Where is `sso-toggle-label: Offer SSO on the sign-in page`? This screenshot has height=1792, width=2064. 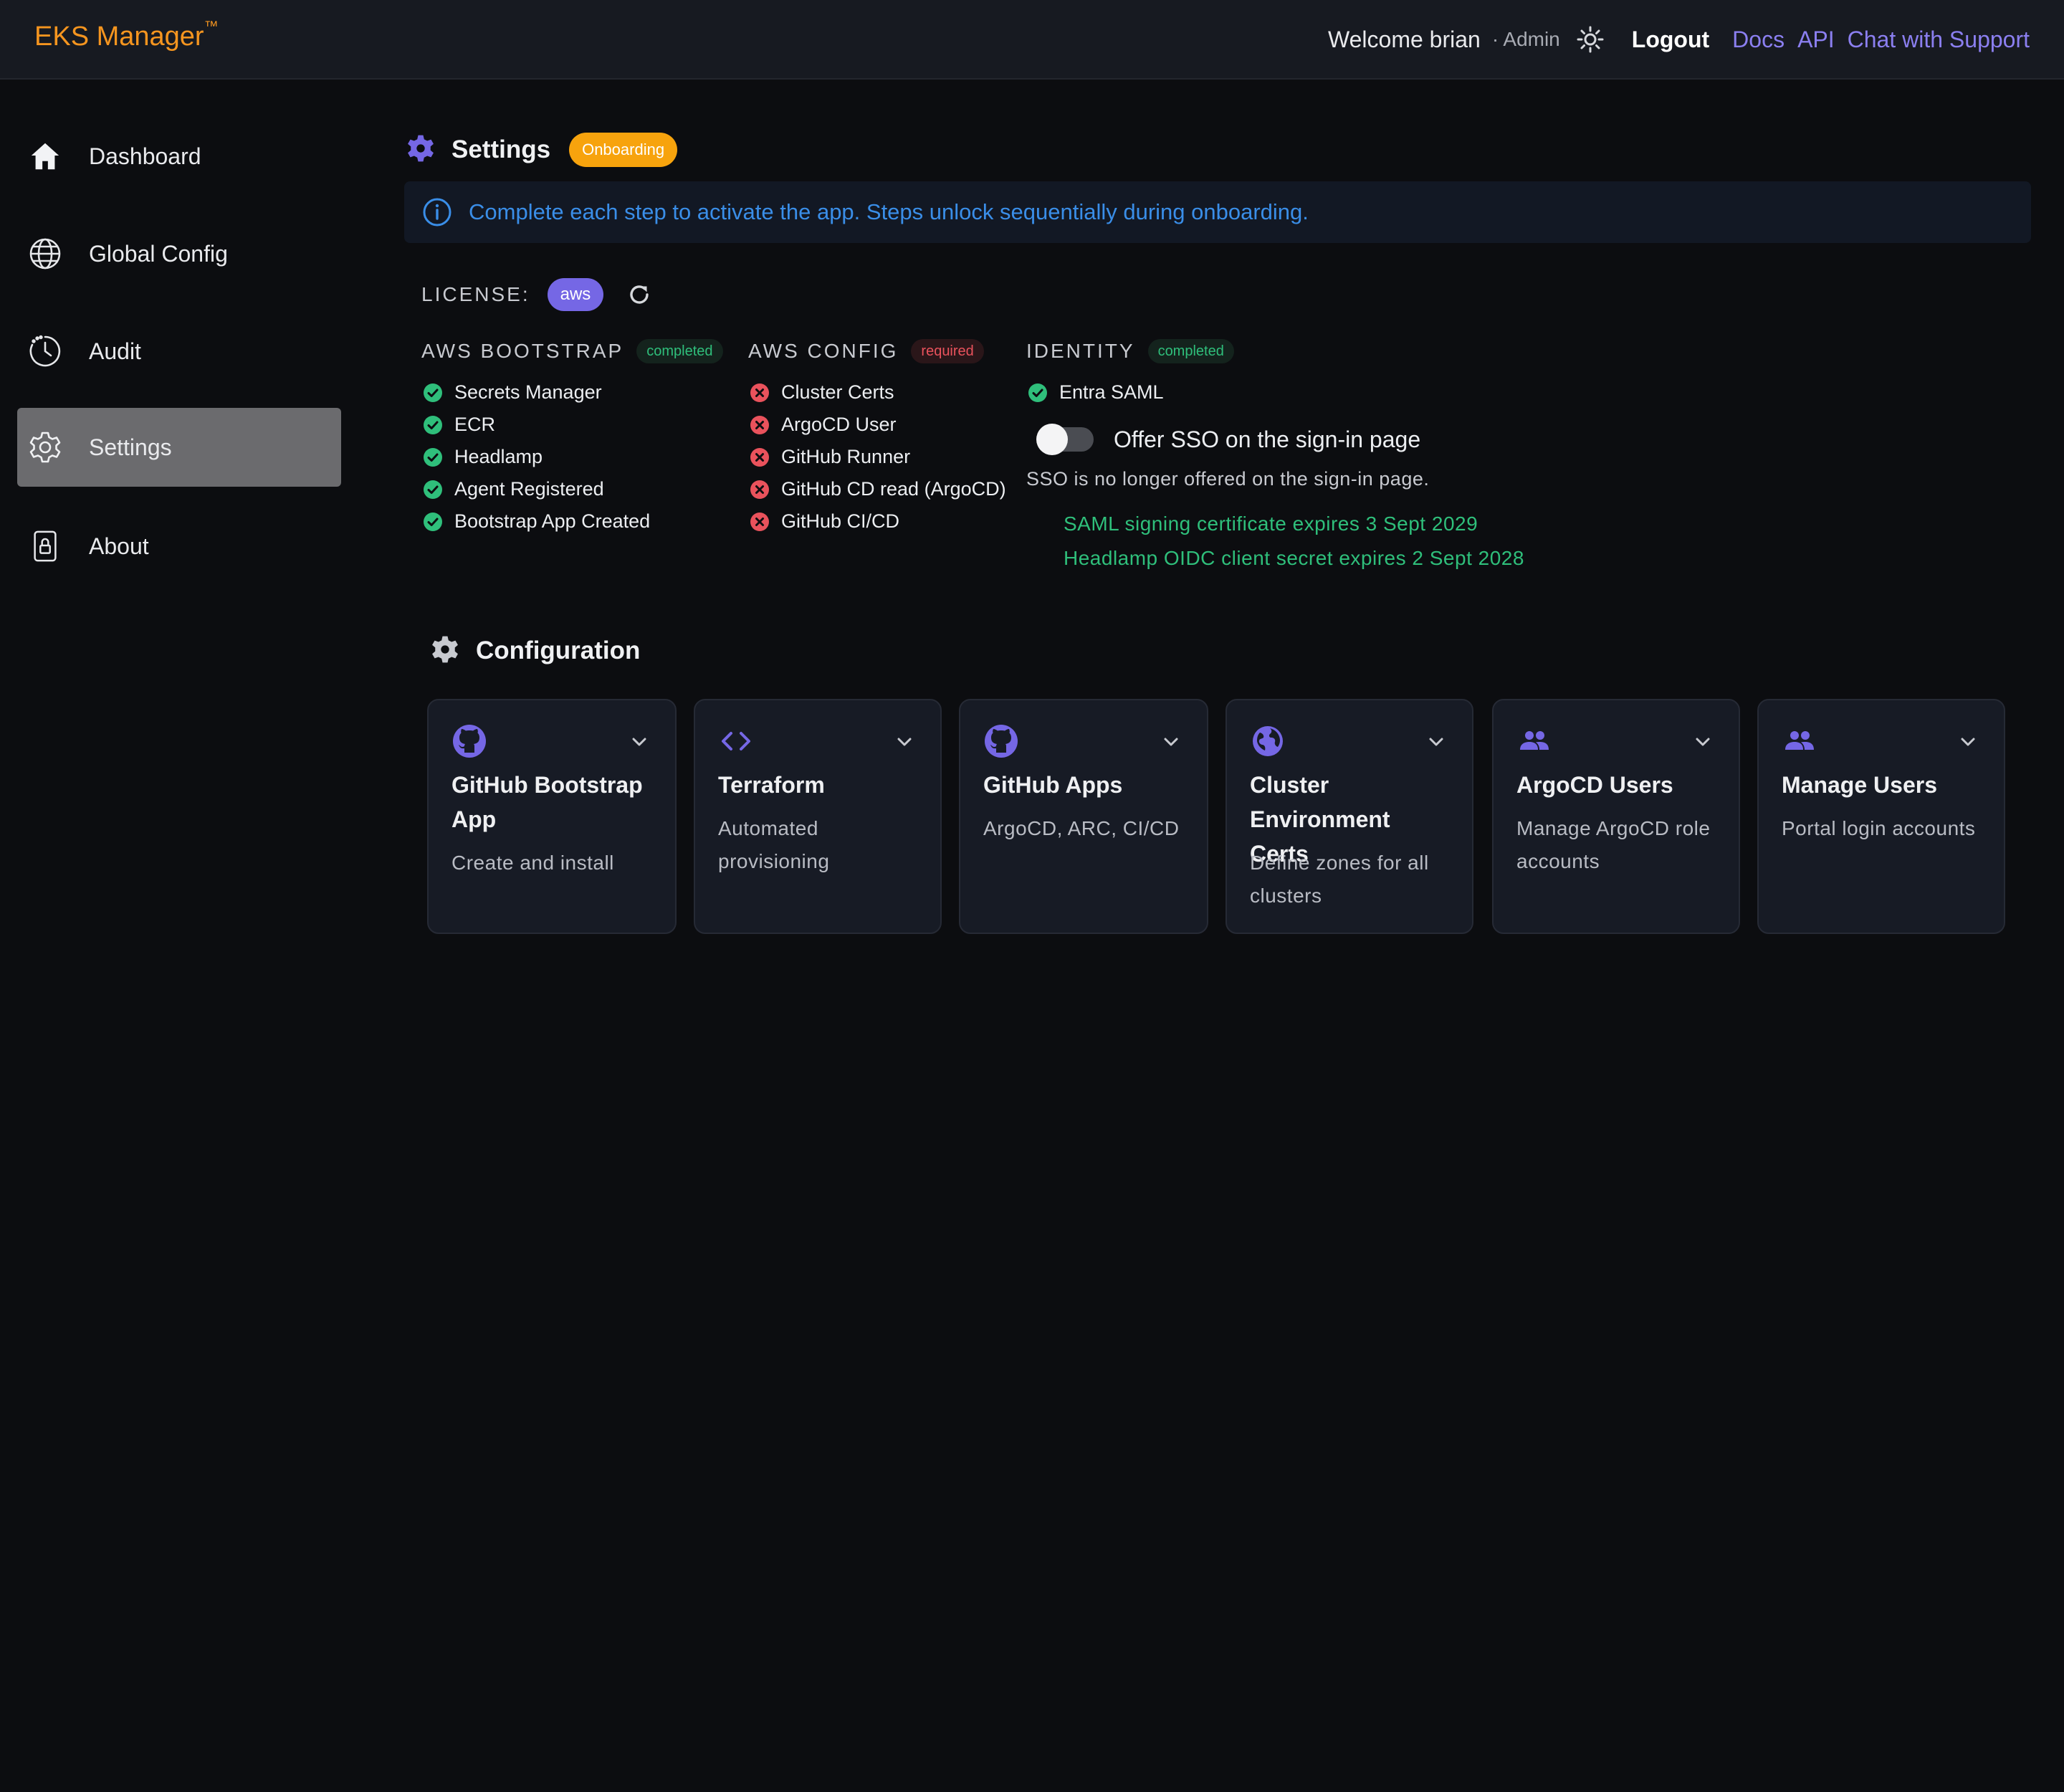 sso-toggle-label: Offer SSO on the sign-in page is located at coordinates (1267, 439).